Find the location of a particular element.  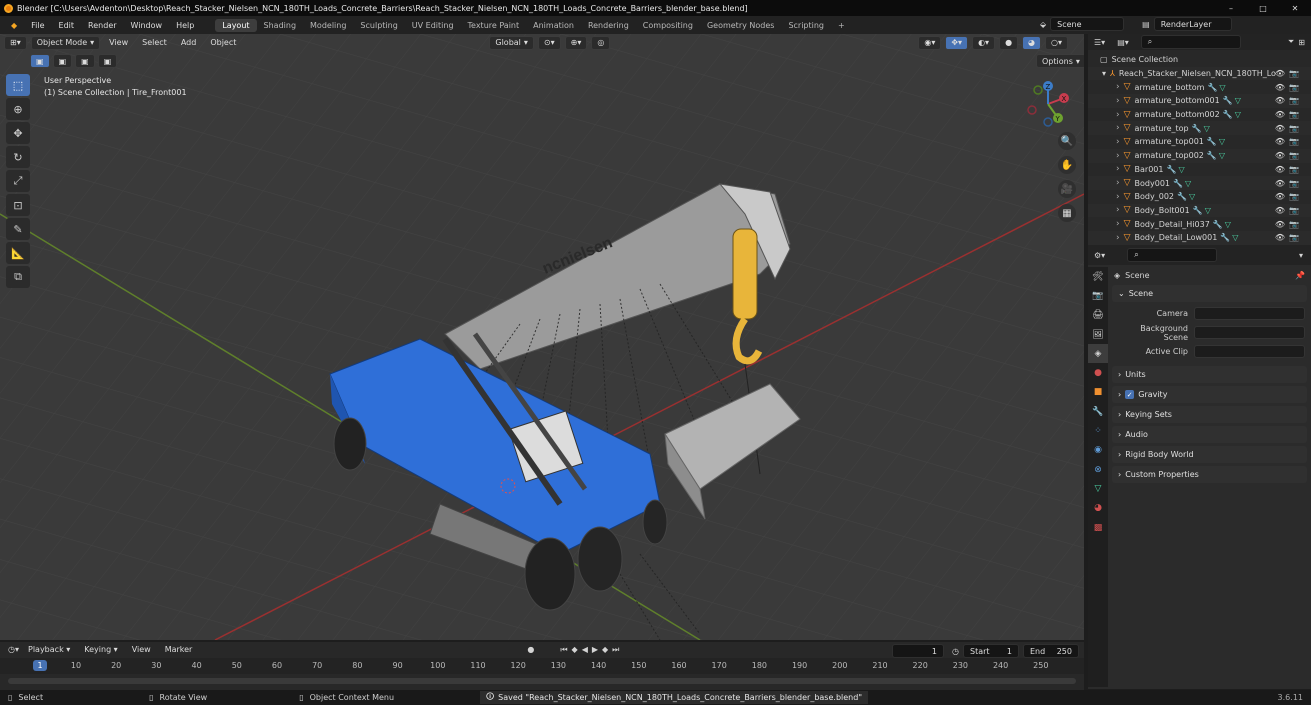

menu-keying: Keying ▾ is located at coordinates (100, 649).